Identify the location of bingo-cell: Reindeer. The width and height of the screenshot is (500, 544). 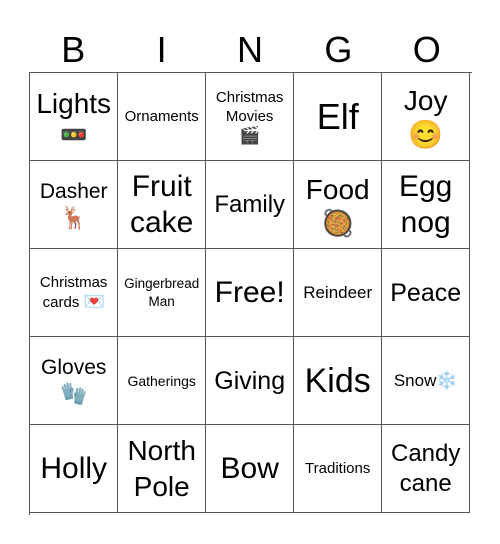
(338, 293).